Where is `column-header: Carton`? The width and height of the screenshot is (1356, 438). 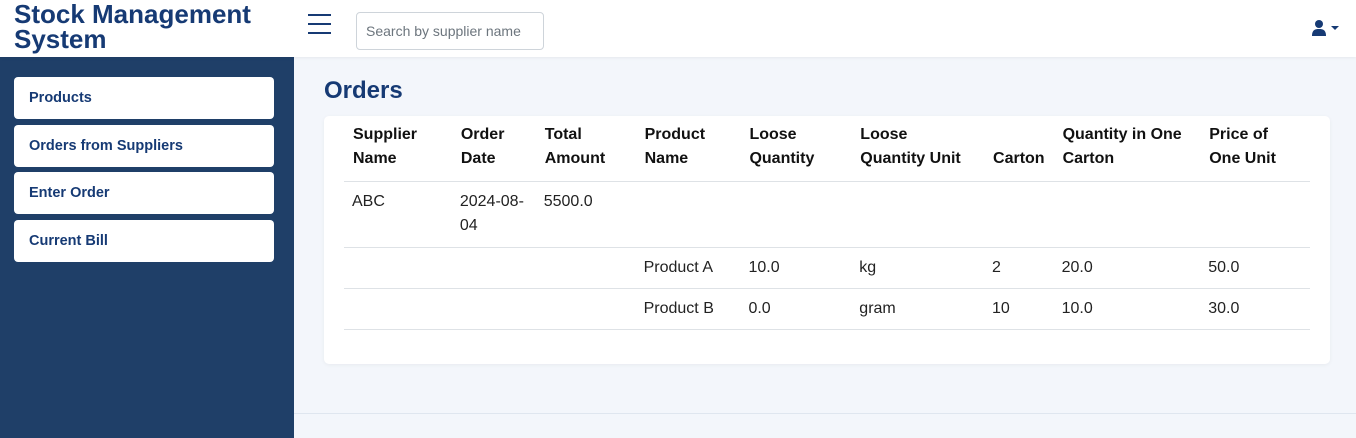 column-header: Carton is located at coordinates (1019, 149).